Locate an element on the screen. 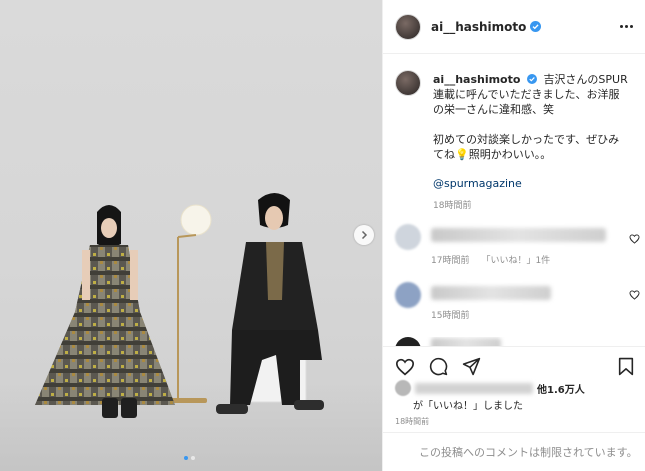 The image size is (645, 471). likes-others-count: 他1.6万人 is located at coordinates (561, 388).